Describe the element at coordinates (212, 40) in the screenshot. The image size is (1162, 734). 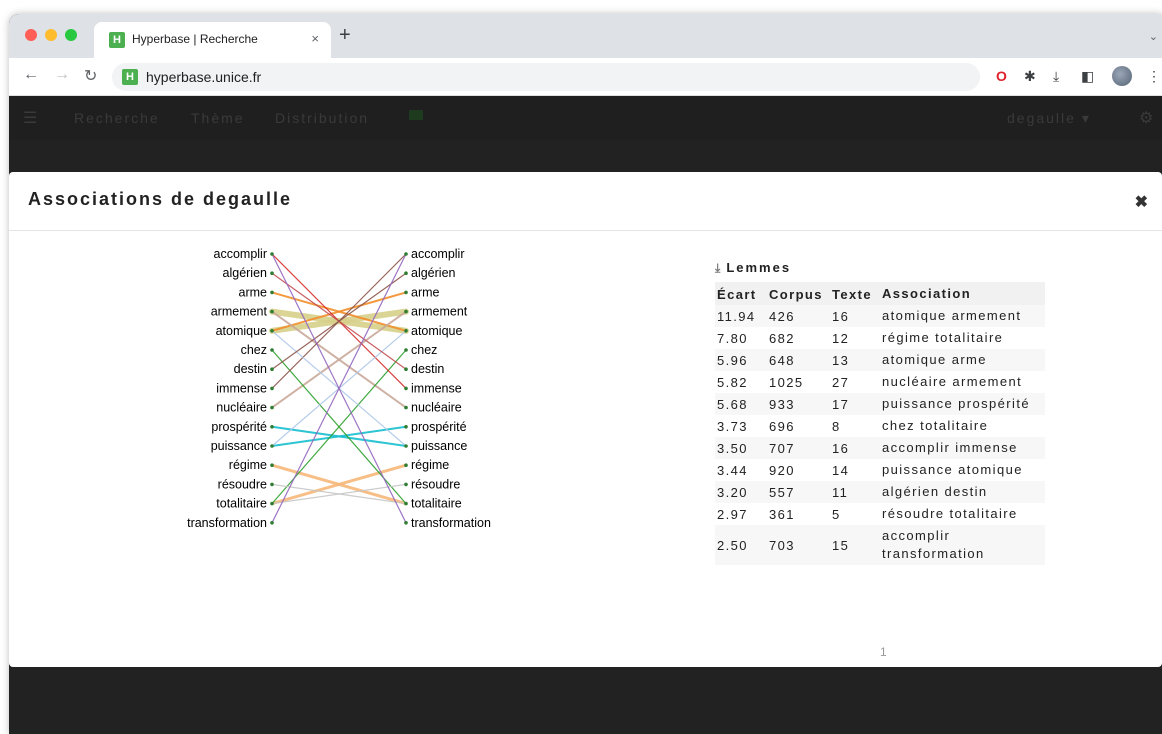
I see `tab-hyperbase: H Hyperbase | Recherche ×` at that location.